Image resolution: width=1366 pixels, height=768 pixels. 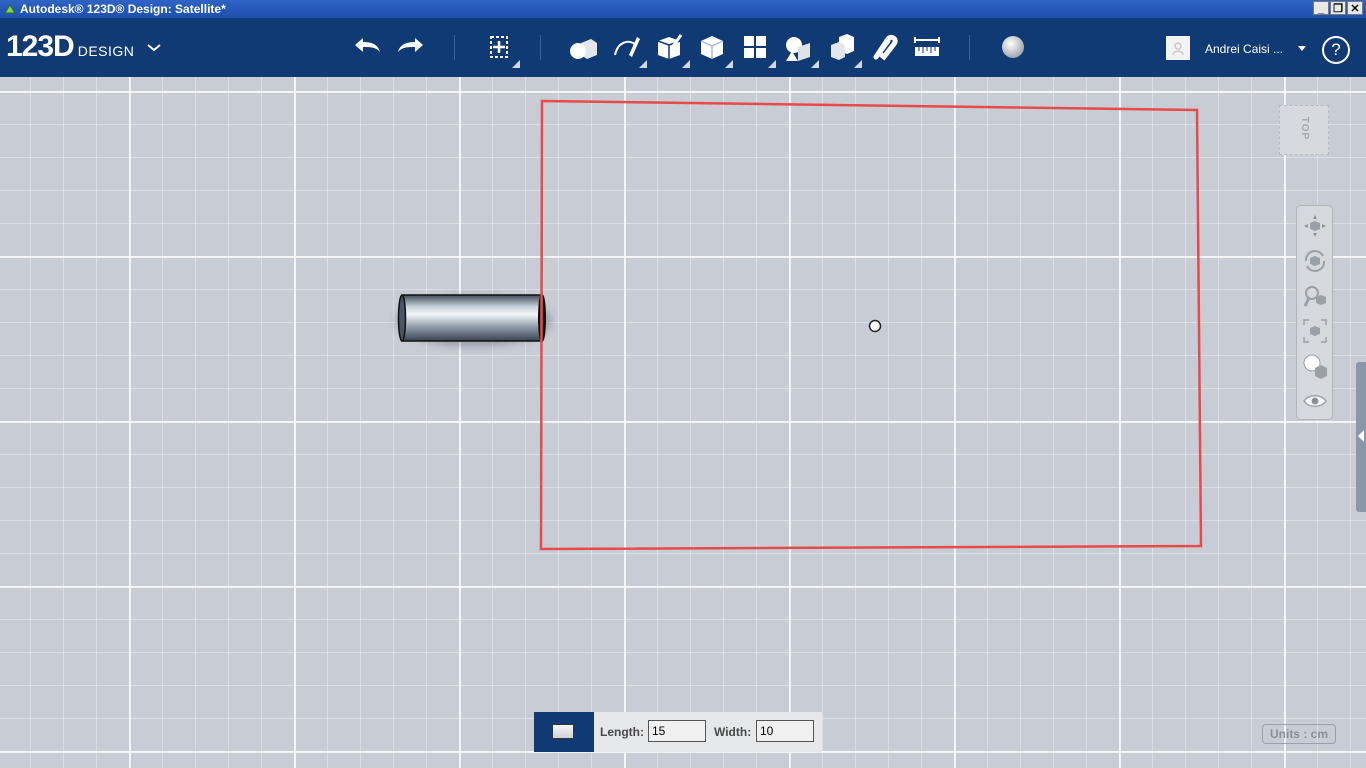 I want to click on modify-icon, so click(x=712, y=47).